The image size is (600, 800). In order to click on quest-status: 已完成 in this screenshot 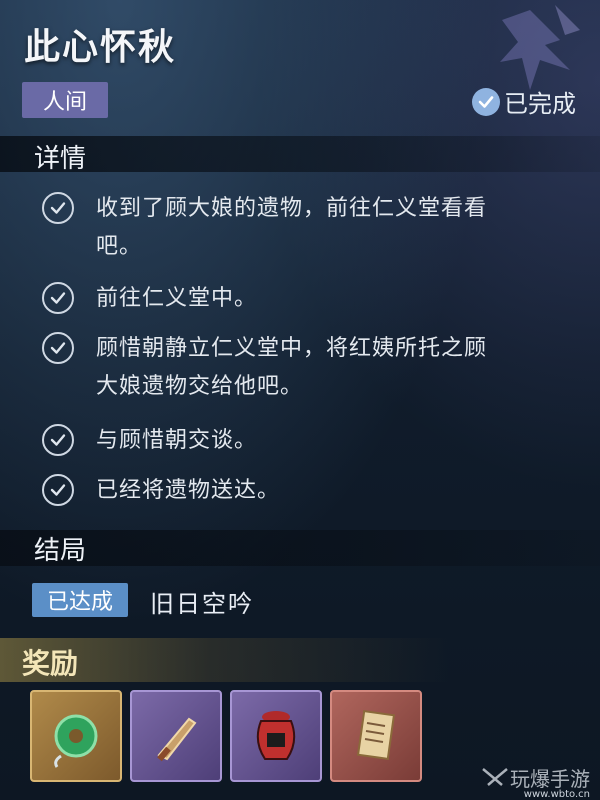, I will do `click(524, 101)`.